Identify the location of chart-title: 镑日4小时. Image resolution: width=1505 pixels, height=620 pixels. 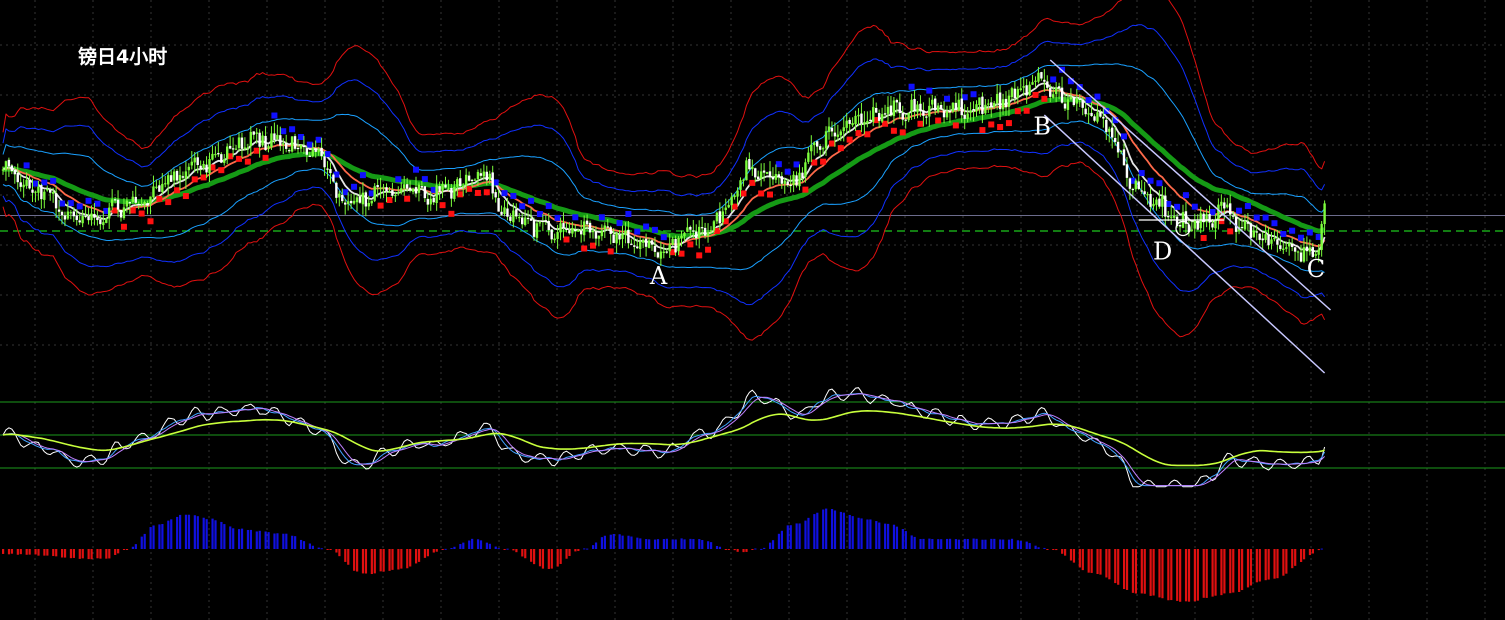
(122, 56).